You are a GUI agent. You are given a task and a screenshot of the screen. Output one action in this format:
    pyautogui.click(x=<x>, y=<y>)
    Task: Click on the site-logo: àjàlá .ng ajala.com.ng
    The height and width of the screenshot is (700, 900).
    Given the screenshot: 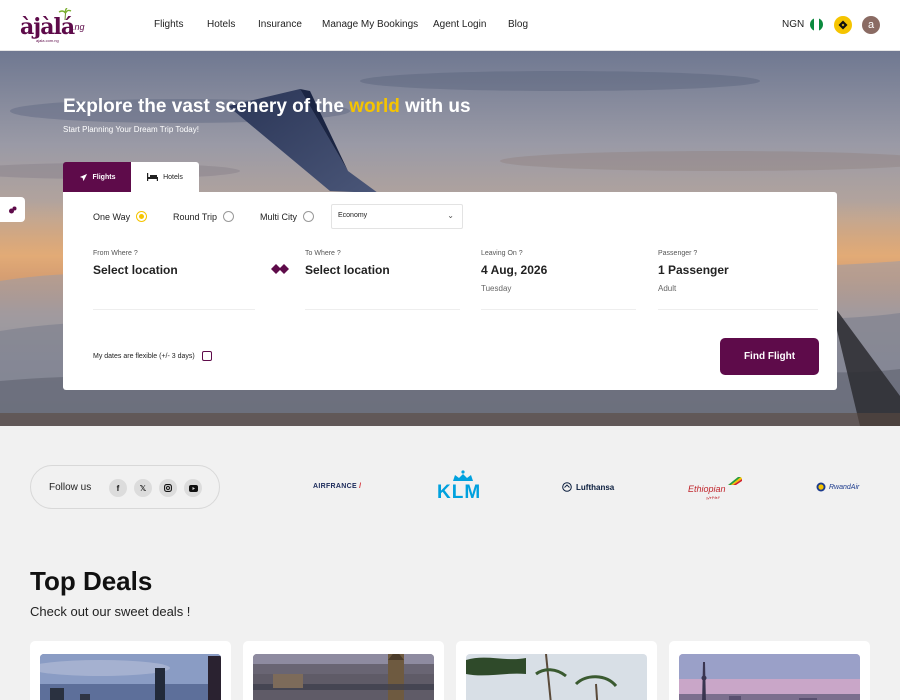 What is the action you would take?
    pyautogui.click(x=56, y=26)
    